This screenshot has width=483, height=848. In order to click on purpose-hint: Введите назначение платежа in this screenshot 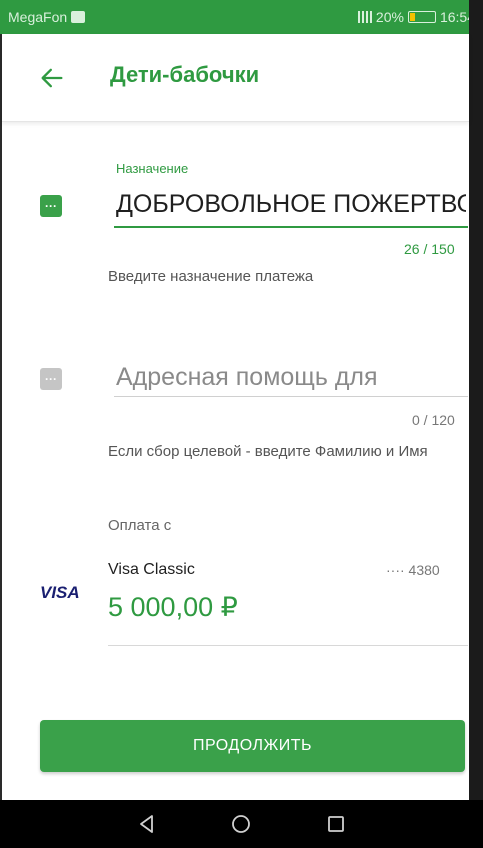, I will do `click(211, 276)`.